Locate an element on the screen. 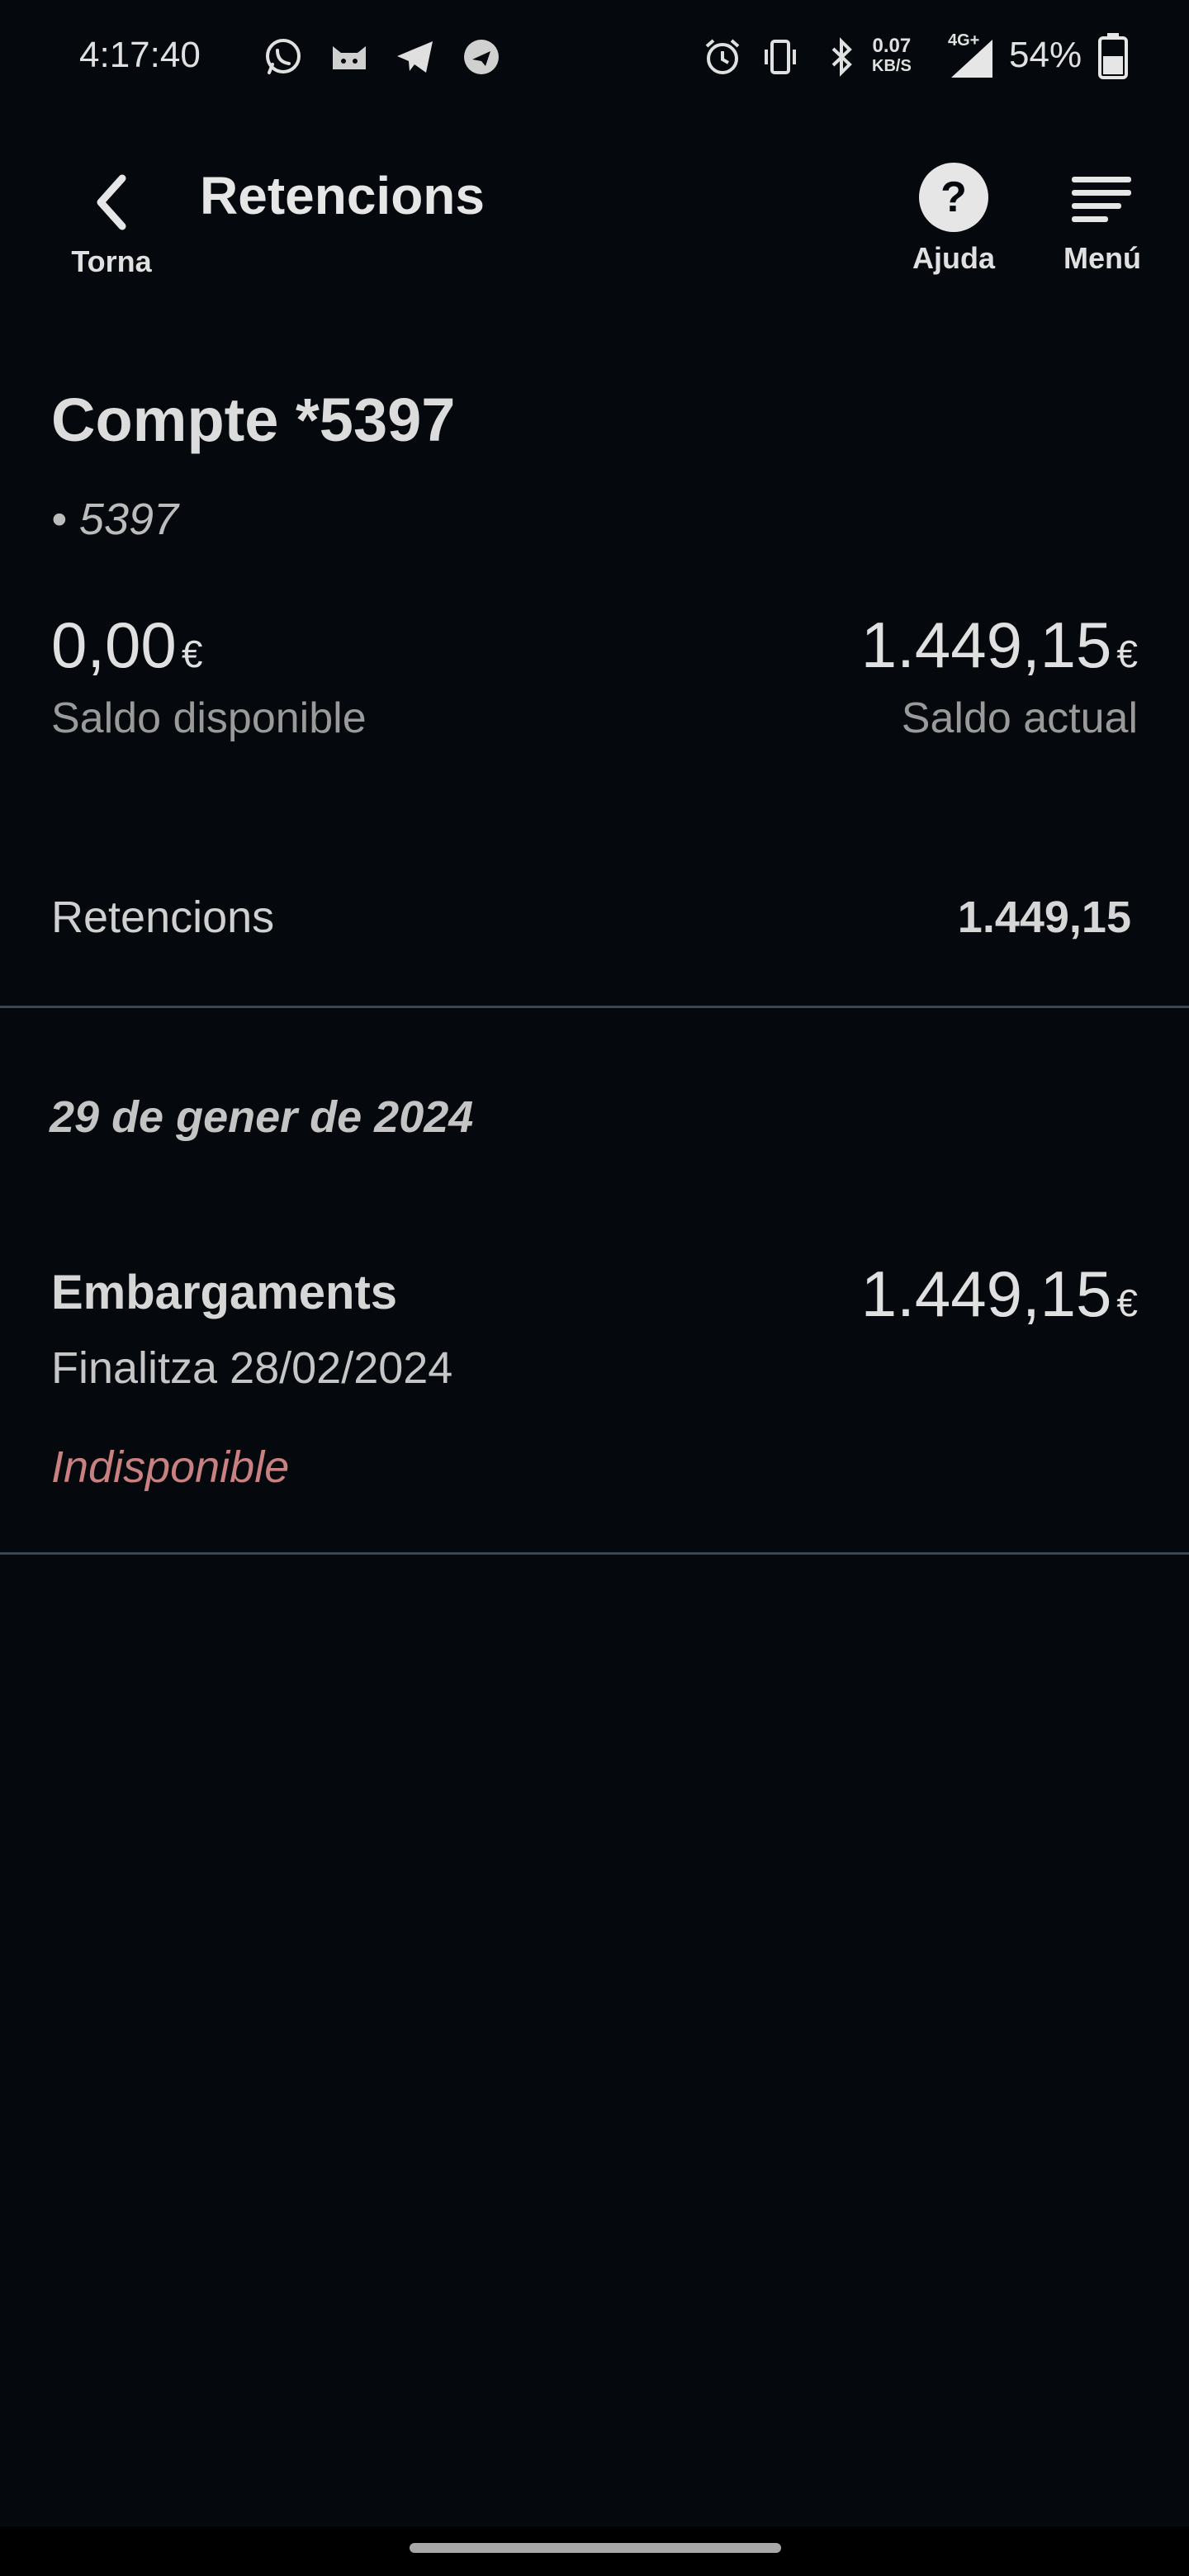  battery-percentage: 54% is located at coordinates (1045, 55).